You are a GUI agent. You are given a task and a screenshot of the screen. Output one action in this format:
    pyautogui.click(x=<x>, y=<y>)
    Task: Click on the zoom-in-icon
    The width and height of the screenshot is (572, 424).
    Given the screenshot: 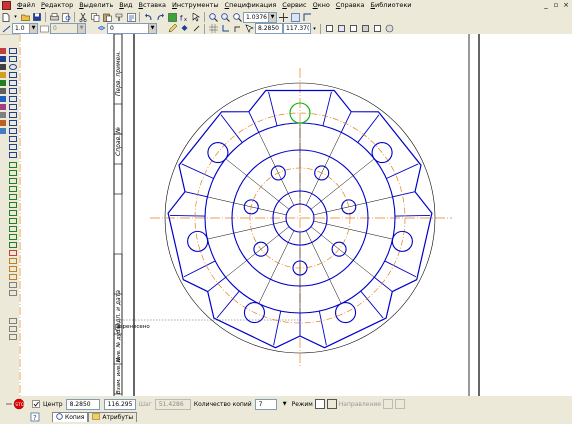 What is the action you would take?
    pyautogui.click(x=213, y=17)
    